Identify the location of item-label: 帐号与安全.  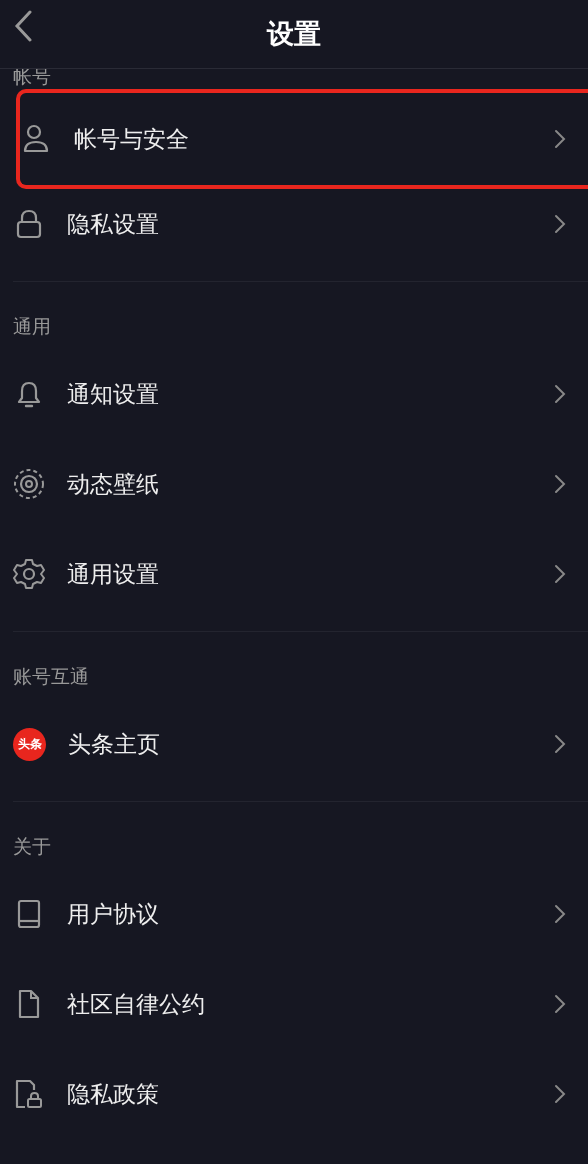
(132, 139).